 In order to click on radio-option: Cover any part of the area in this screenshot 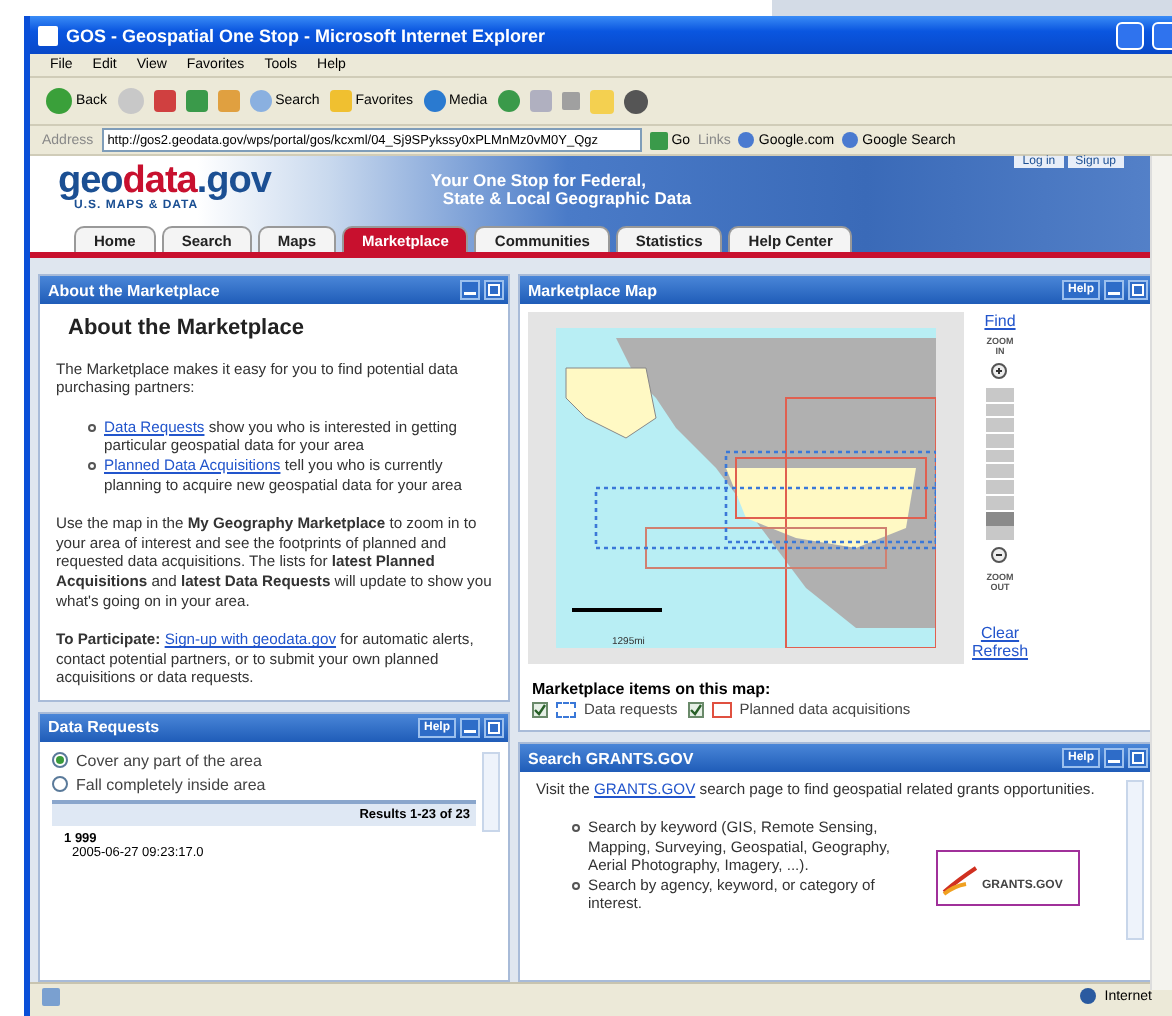, I will do `click(264, 760)`.